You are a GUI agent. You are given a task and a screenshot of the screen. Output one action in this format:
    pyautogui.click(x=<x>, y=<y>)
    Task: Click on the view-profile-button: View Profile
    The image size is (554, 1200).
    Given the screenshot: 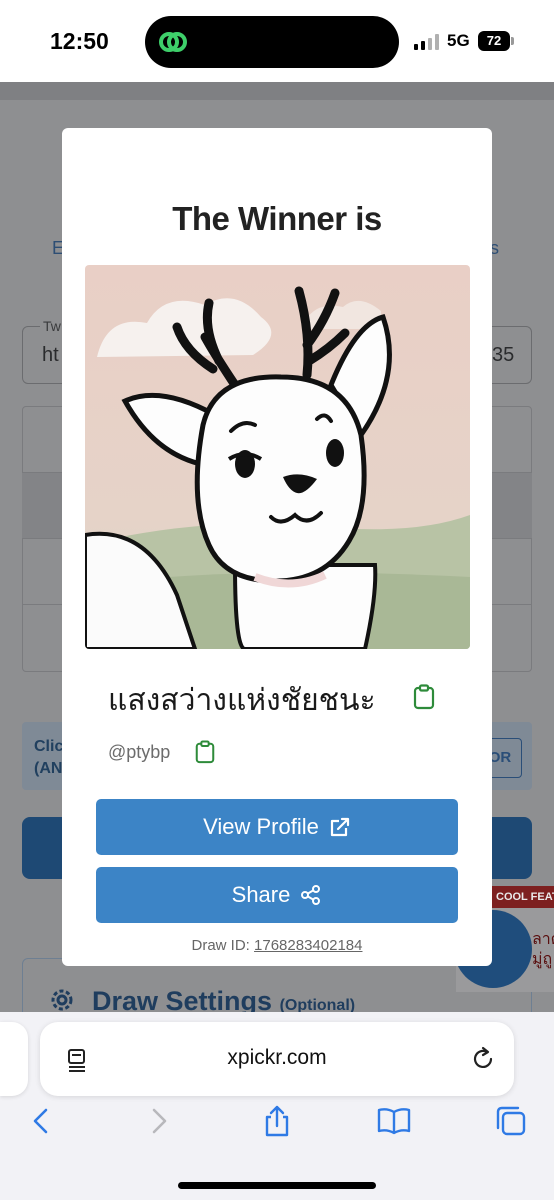 What is the action you would take?
    pyautogui.click(x=277, y=827)
    